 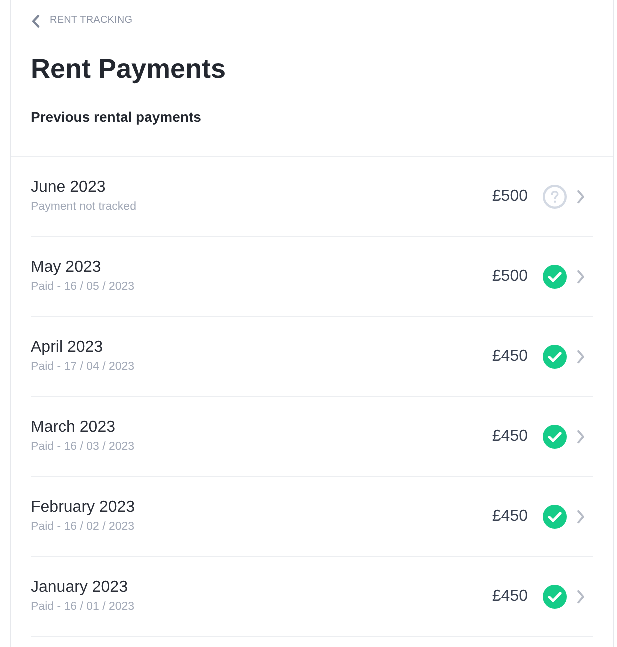 I want to click on month-label: April 2023, so click(x=67, y=348).